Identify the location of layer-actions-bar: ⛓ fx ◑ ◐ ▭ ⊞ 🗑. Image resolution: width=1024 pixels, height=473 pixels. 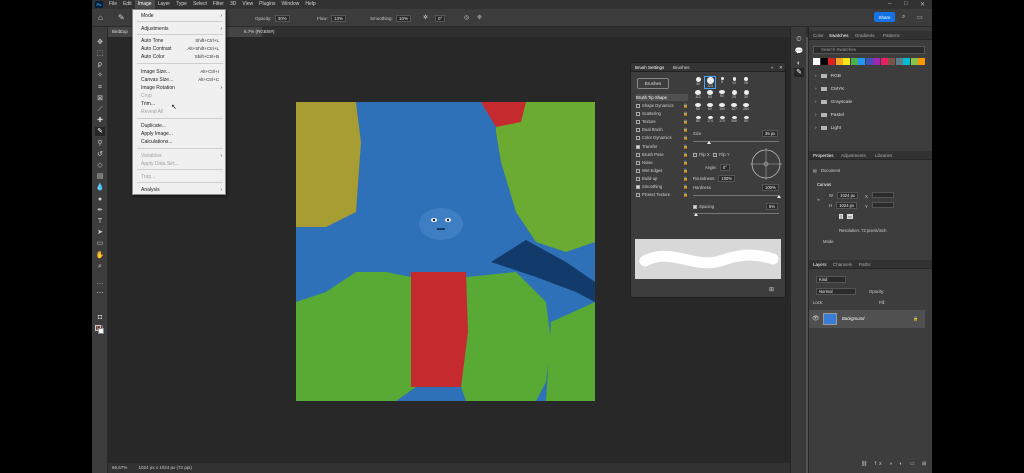
(896, 464).